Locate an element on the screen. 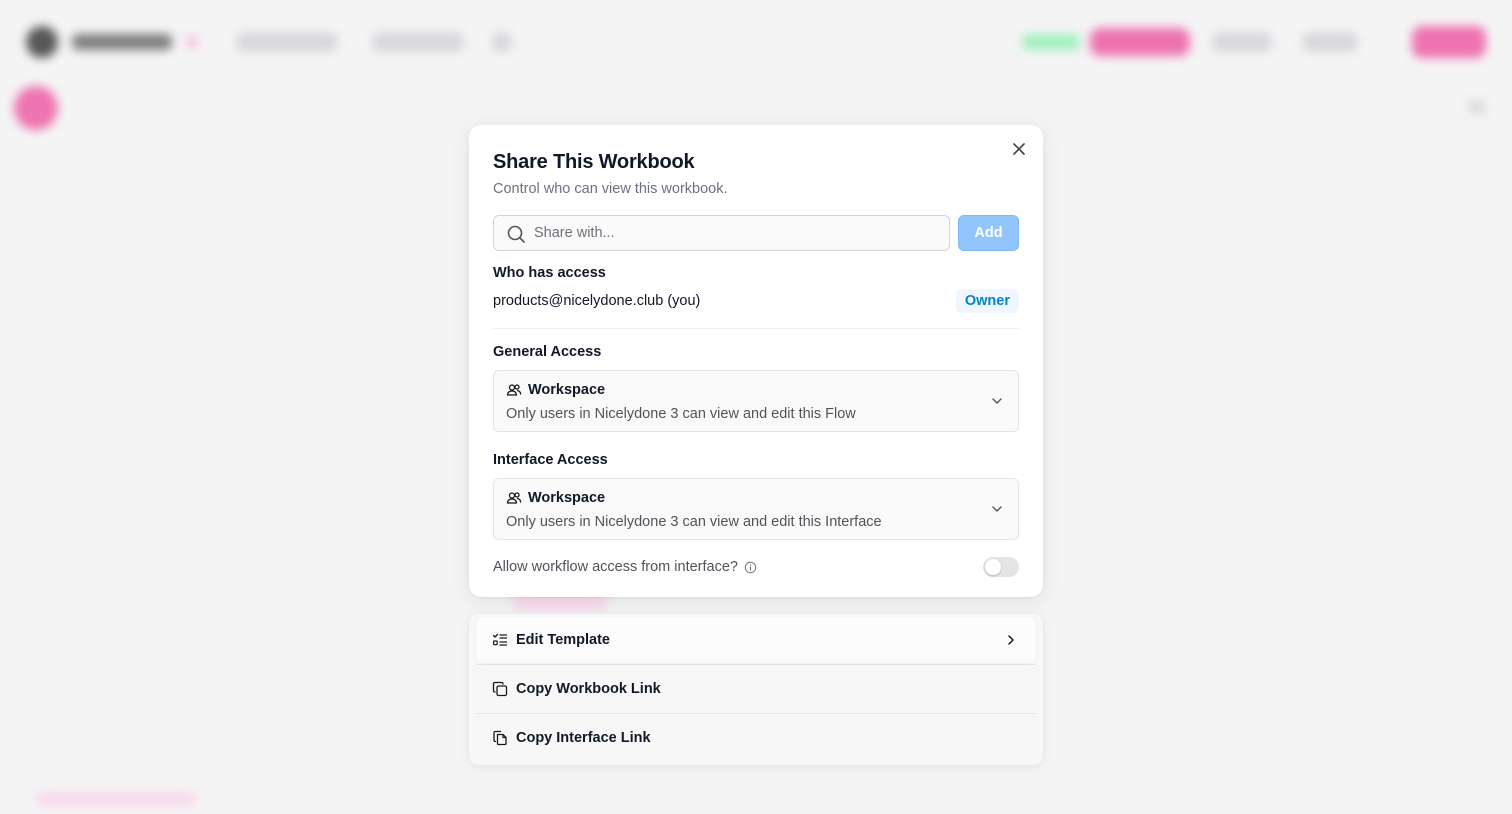 The height and width of the screenshot is (814, 1512). modal-title: Share This Workbook is located at coordinates (594, 162).